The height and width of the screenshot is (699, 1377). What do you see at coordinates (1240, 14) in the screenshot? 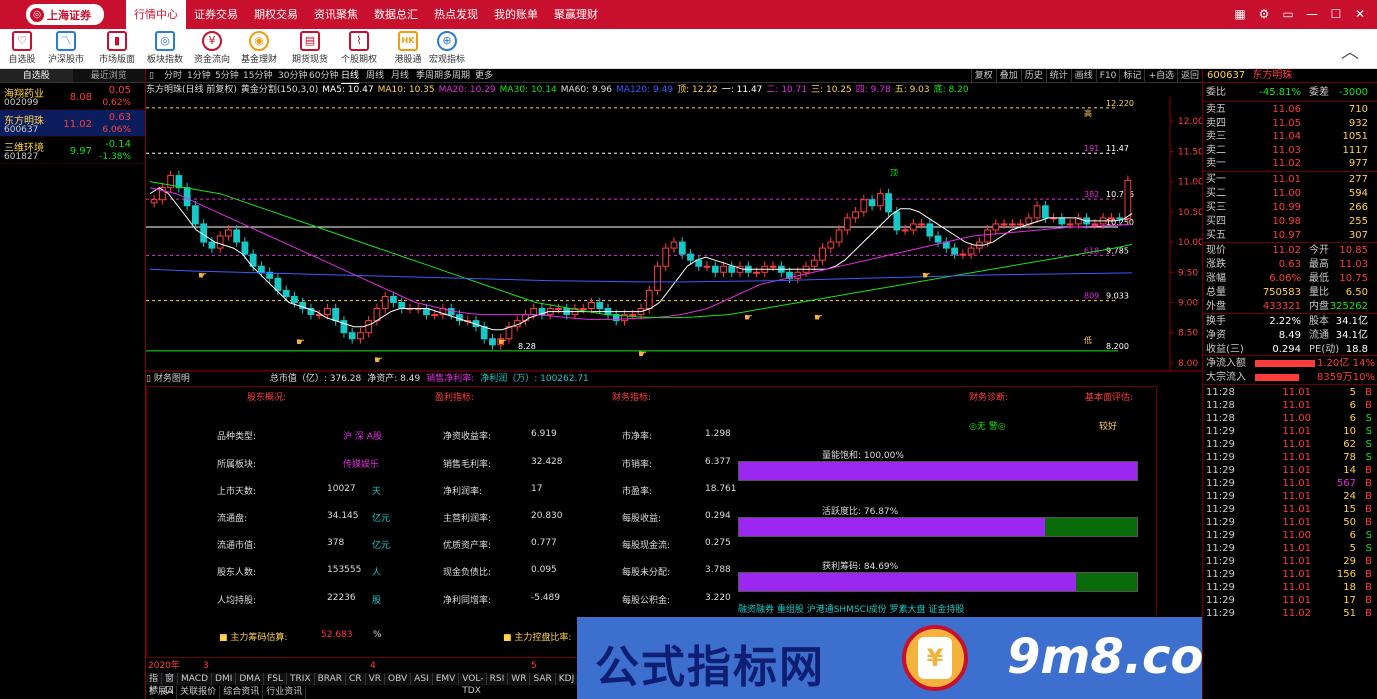
I see `app-grid-icon: ▦` at bounding box center [1240, 14].